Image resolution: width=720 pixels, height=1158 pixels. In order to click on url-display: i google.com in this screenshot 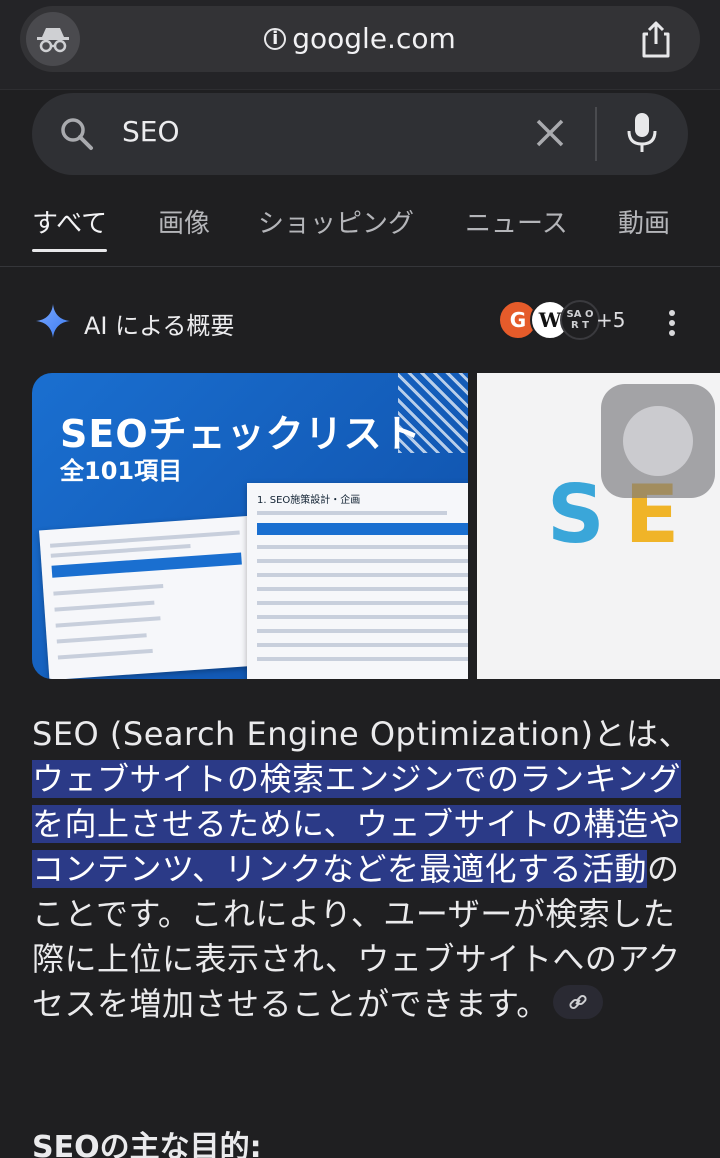, I will do `click(360, 38)`.